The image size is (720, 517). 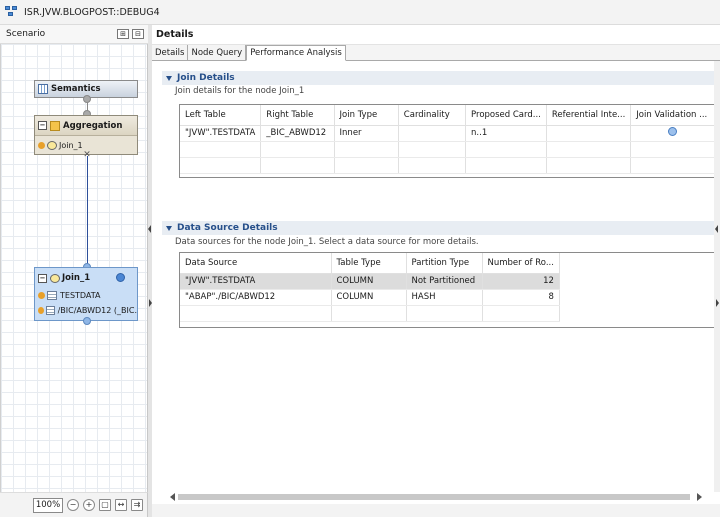 I want to click on auto-layout-icon: ⇉, so click(x=137, y=505).